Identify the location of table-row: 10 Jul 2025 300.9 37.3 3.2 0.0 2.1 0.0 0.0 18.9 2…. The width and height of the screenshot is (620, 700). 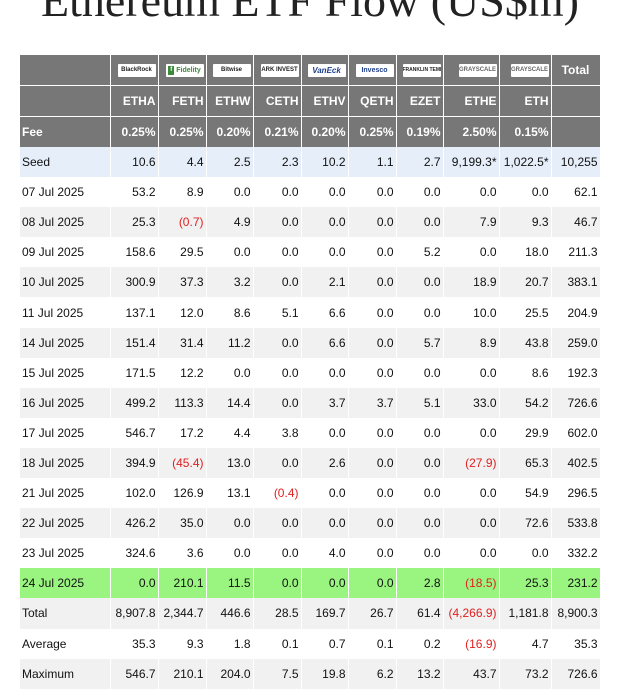
(310, 282).